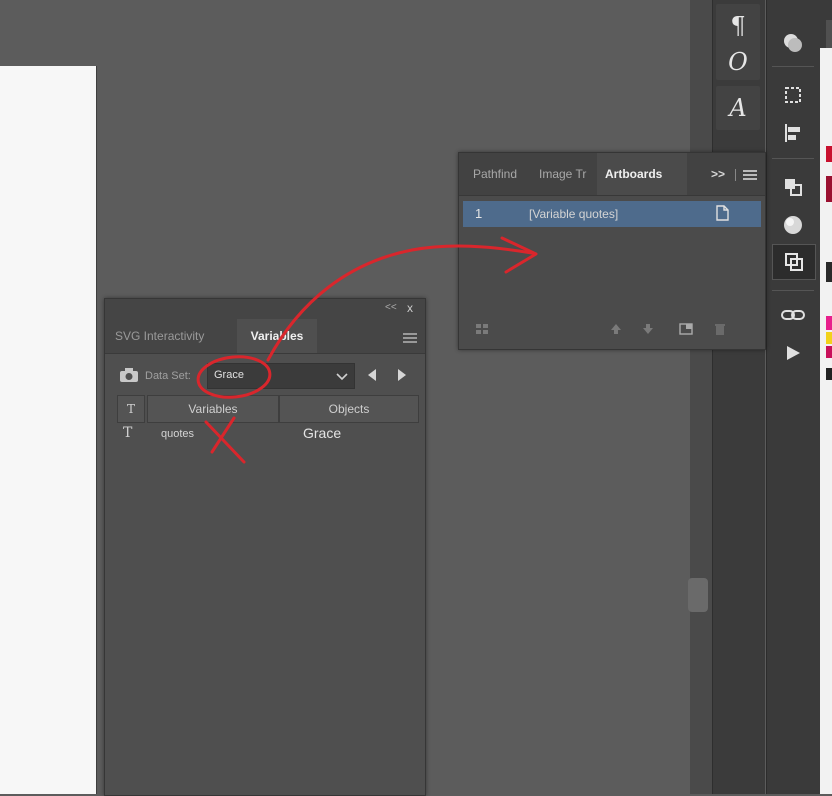 This screenshot has height=796, width=832. What do you see at coordinates (265, 309) in the screenshot?
I see `panel-title-strip: << x` at bounding box center [265, 309].